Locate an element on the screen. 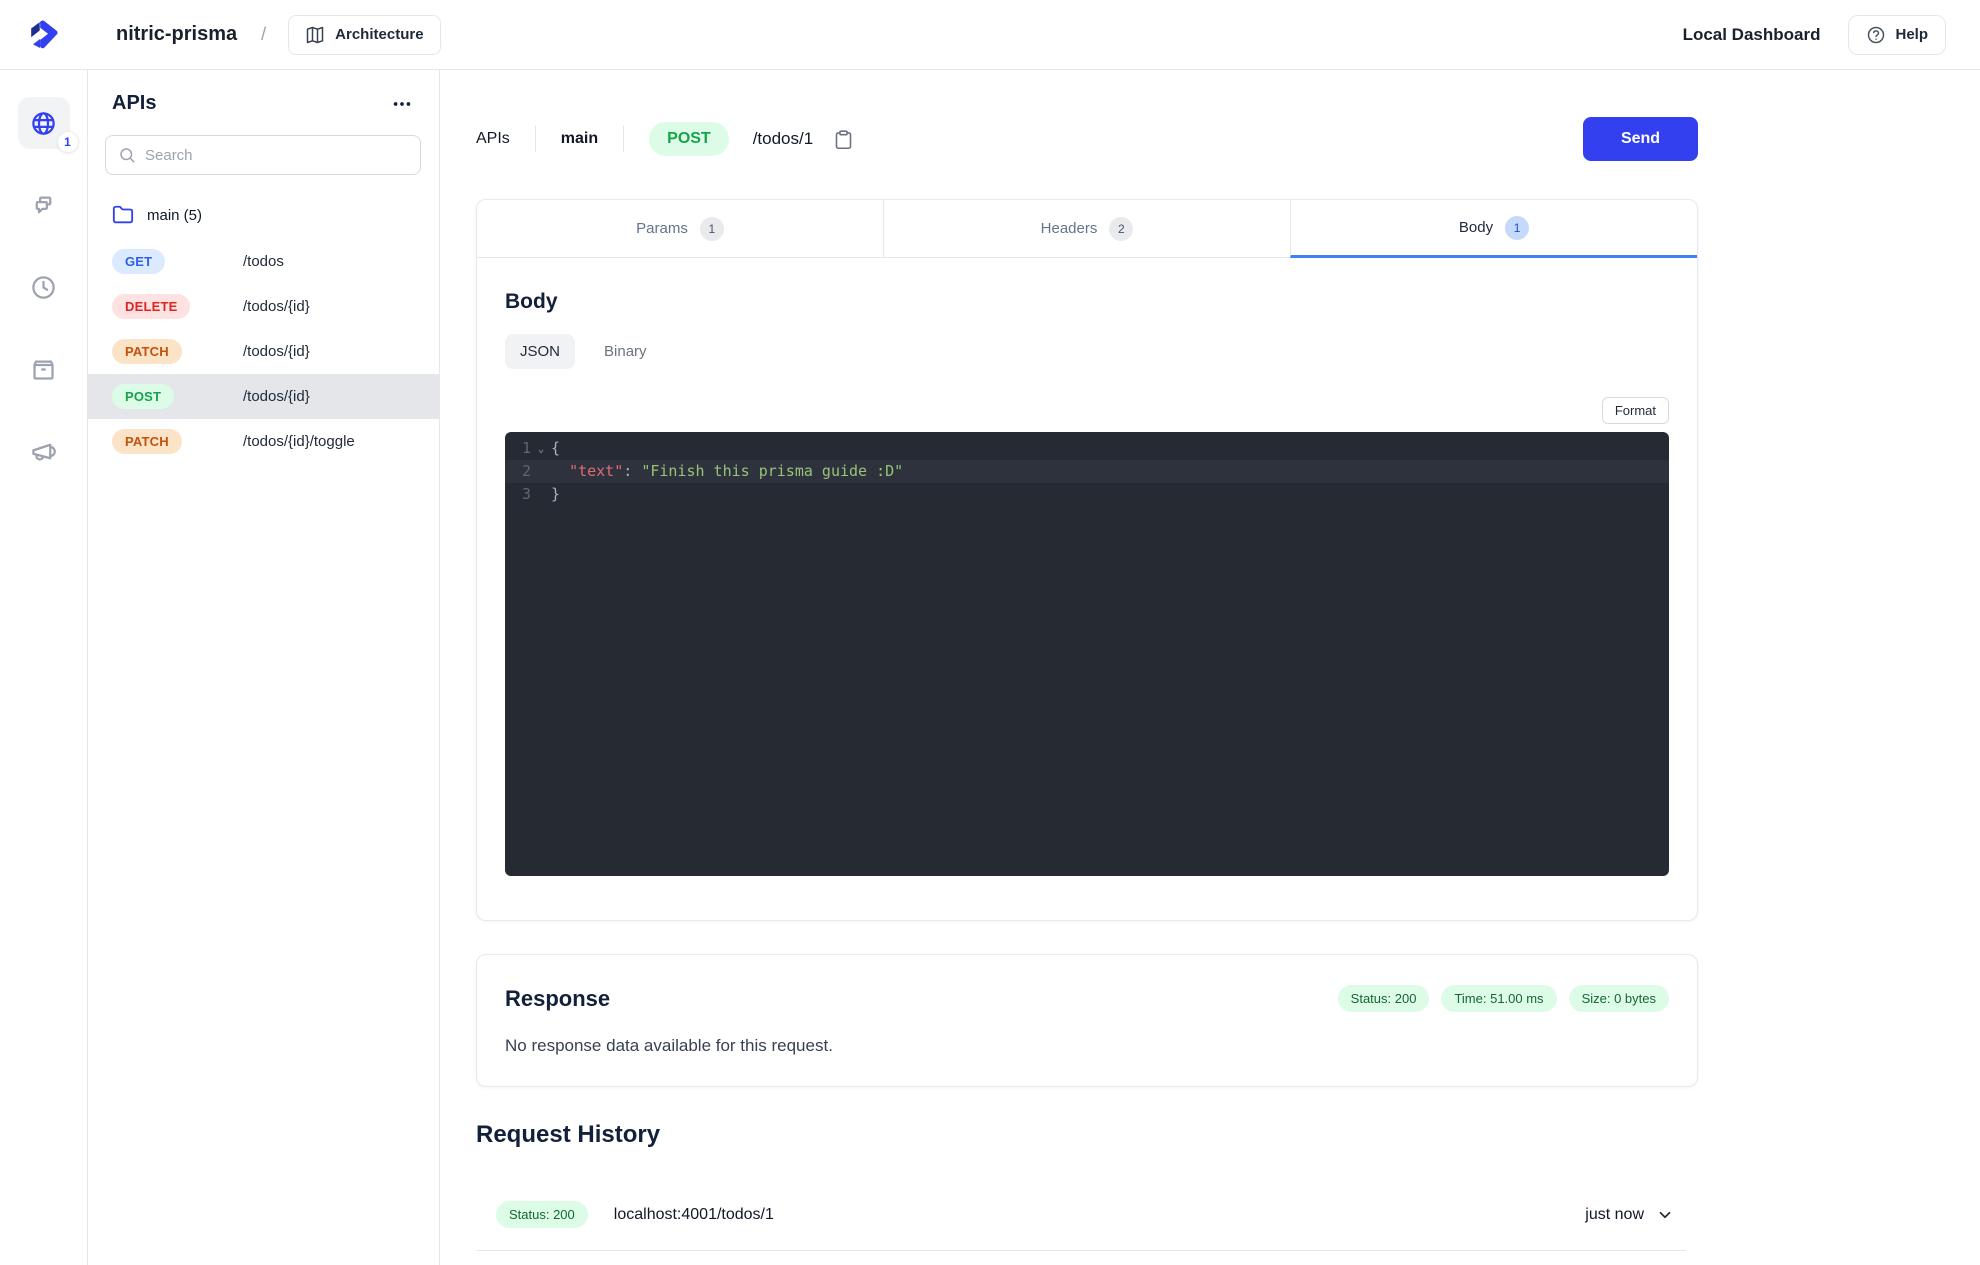  rail-item-schedules is located at coordinates (44, 287).